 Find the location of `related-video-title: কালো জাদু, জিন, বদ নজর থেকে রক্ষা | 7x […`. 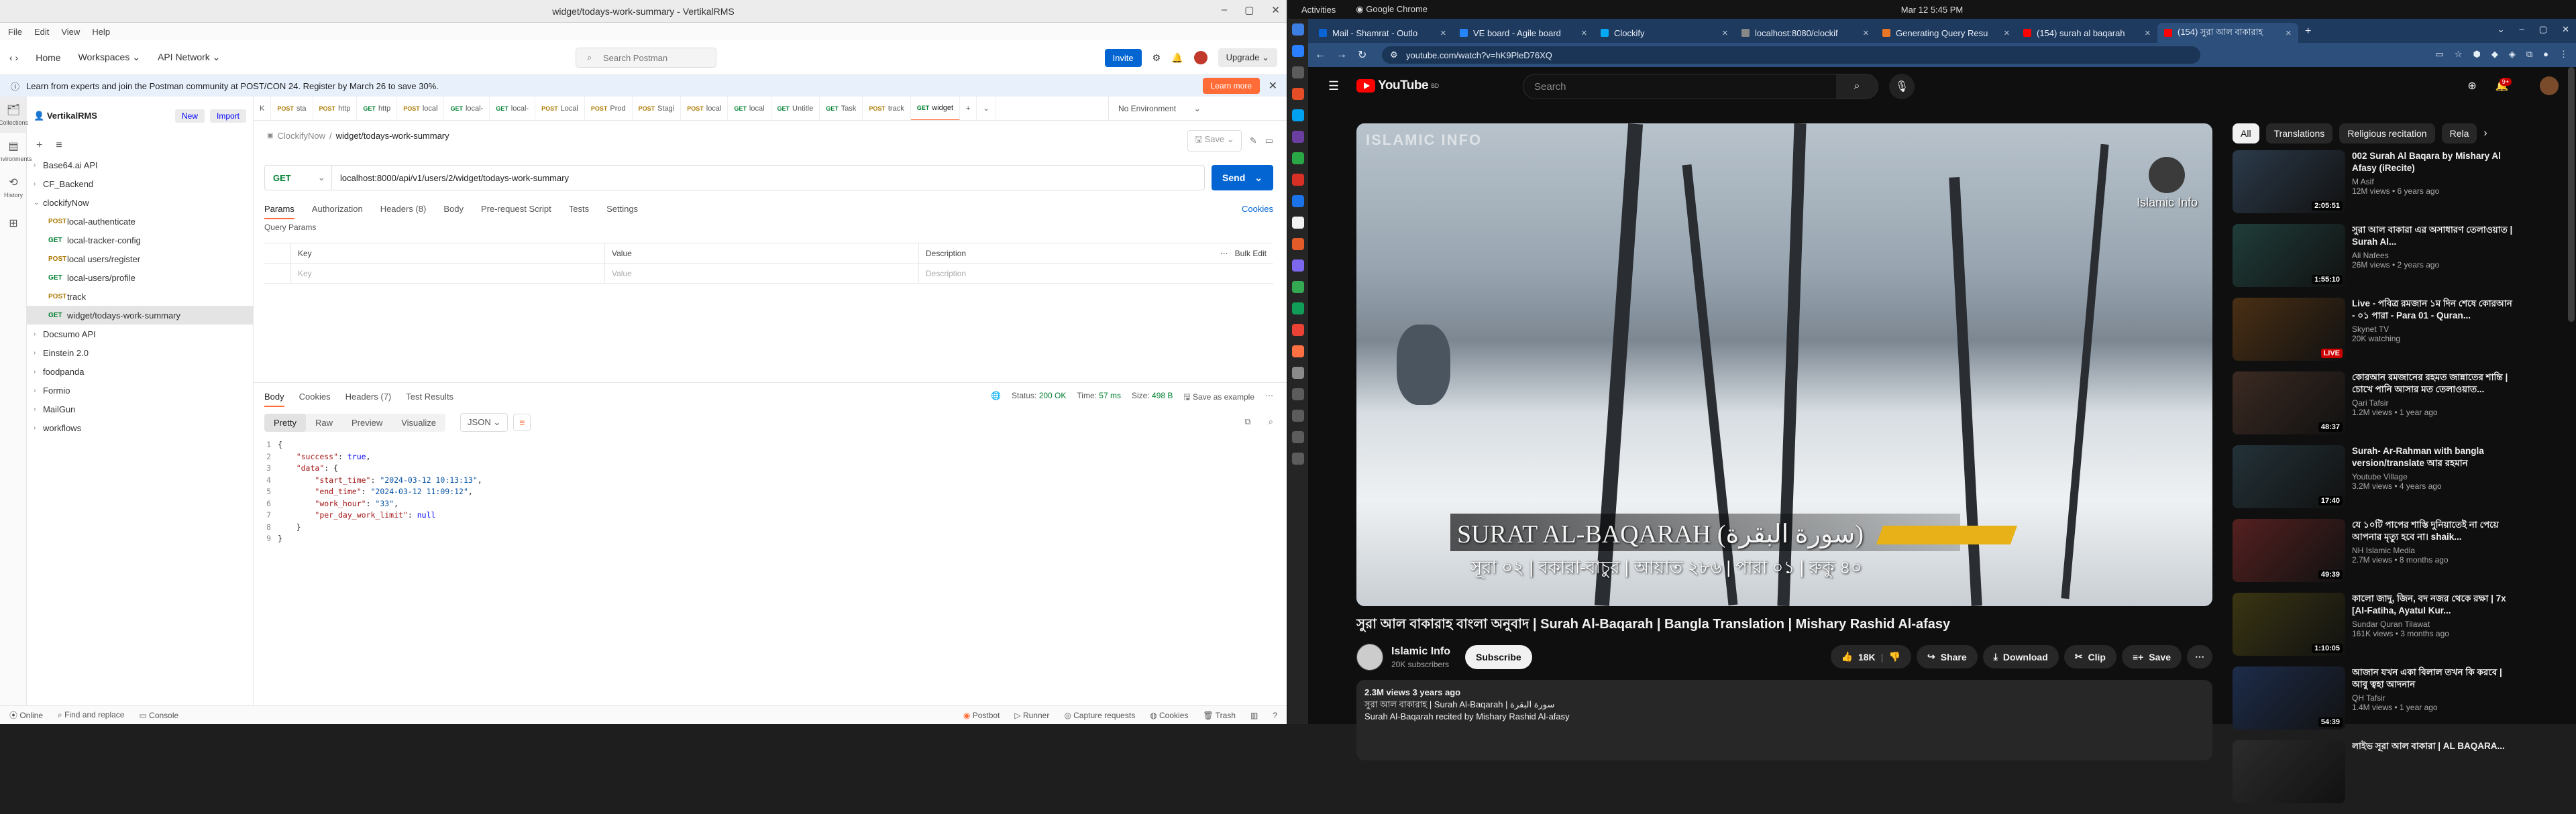

related-video-title: কালো জাদু, জিন, বদ নজর থেকে রক্ষা | 7x [… is located at coordinates (2433, 605).